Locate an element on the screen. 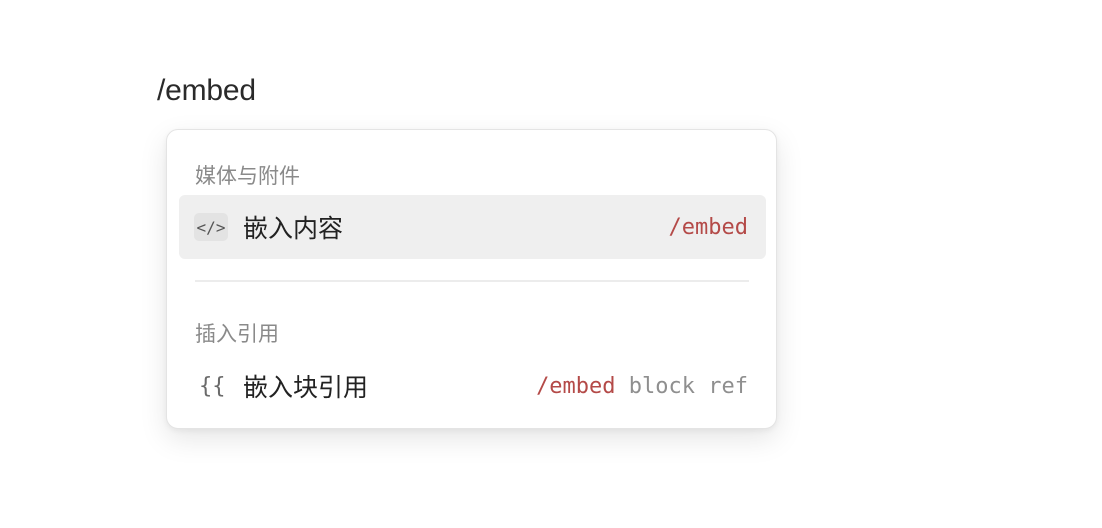 This screenshot has width=1102, height=528. menu-item-label: 嵌入块引用 is located at coordinates (306, 387).